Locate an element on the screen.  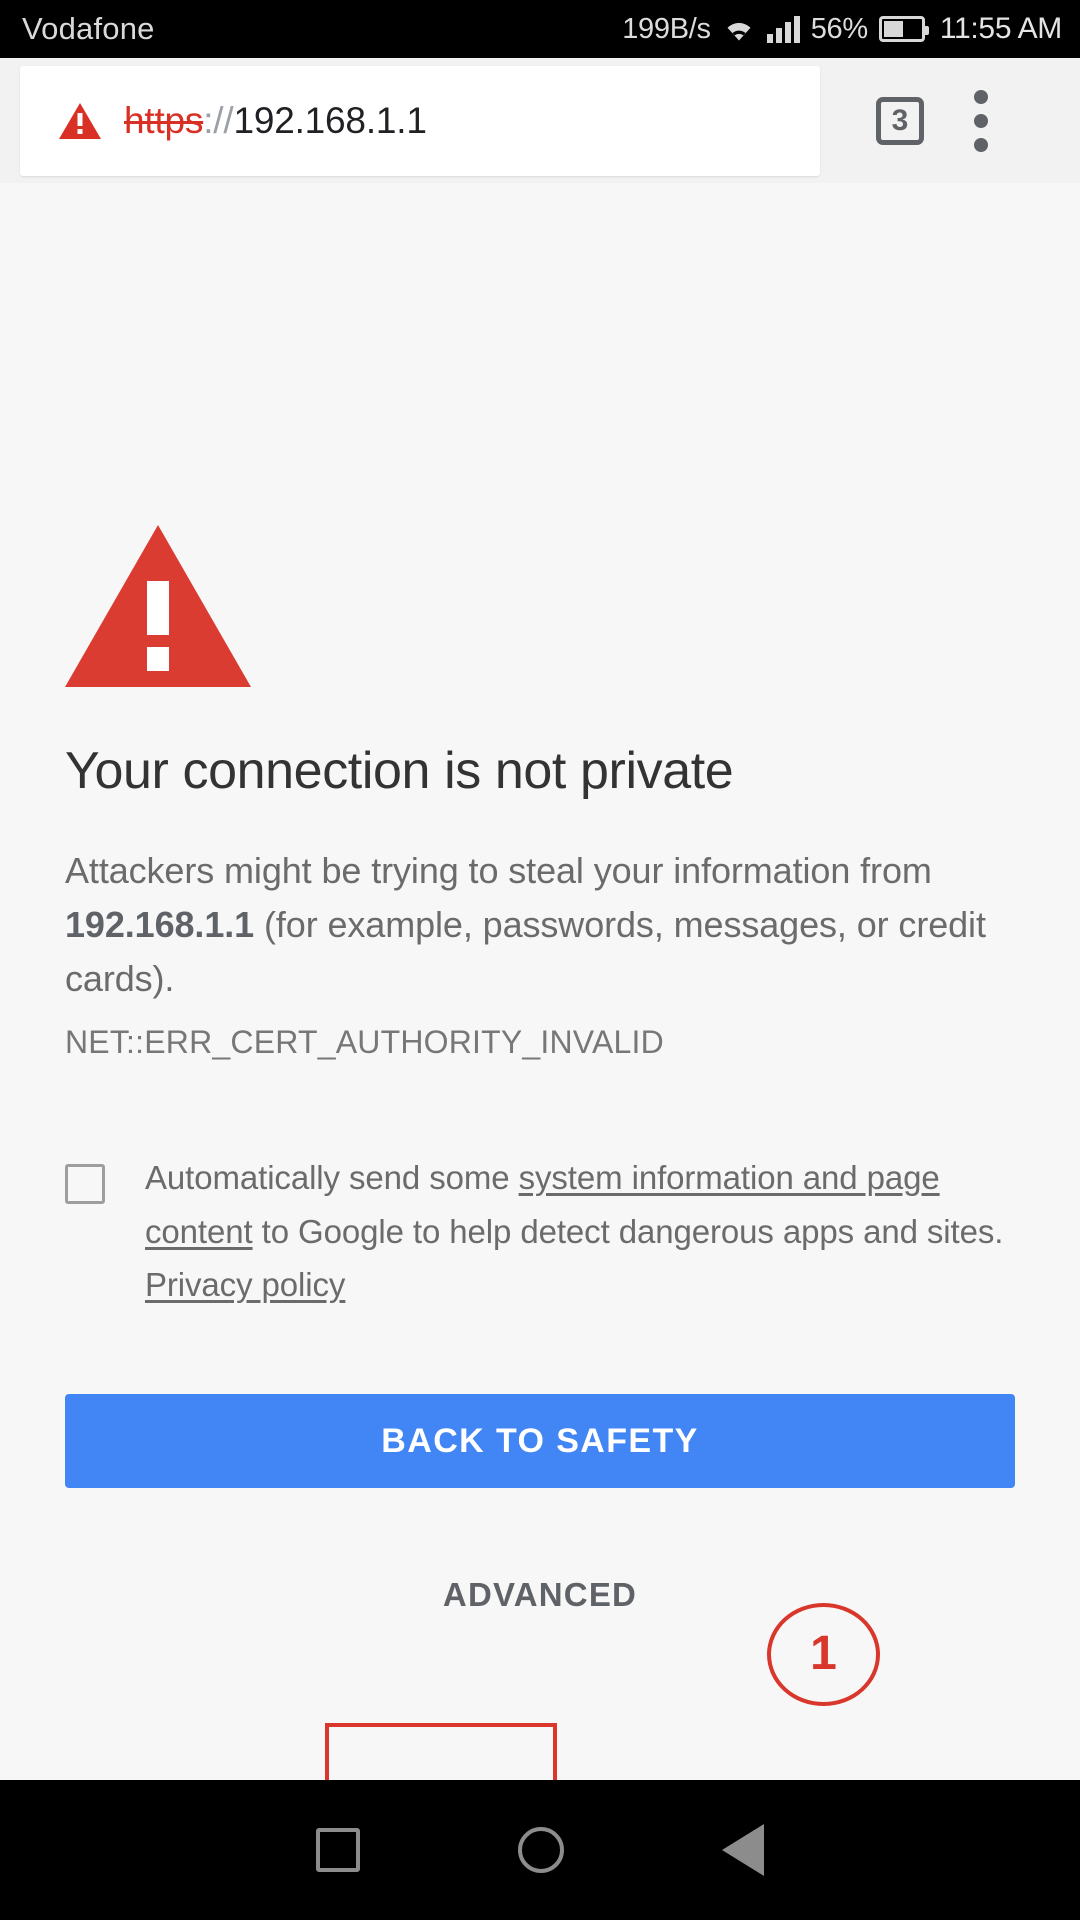
url-host: 192.168.1.1 is located at coordinates (330, 120).